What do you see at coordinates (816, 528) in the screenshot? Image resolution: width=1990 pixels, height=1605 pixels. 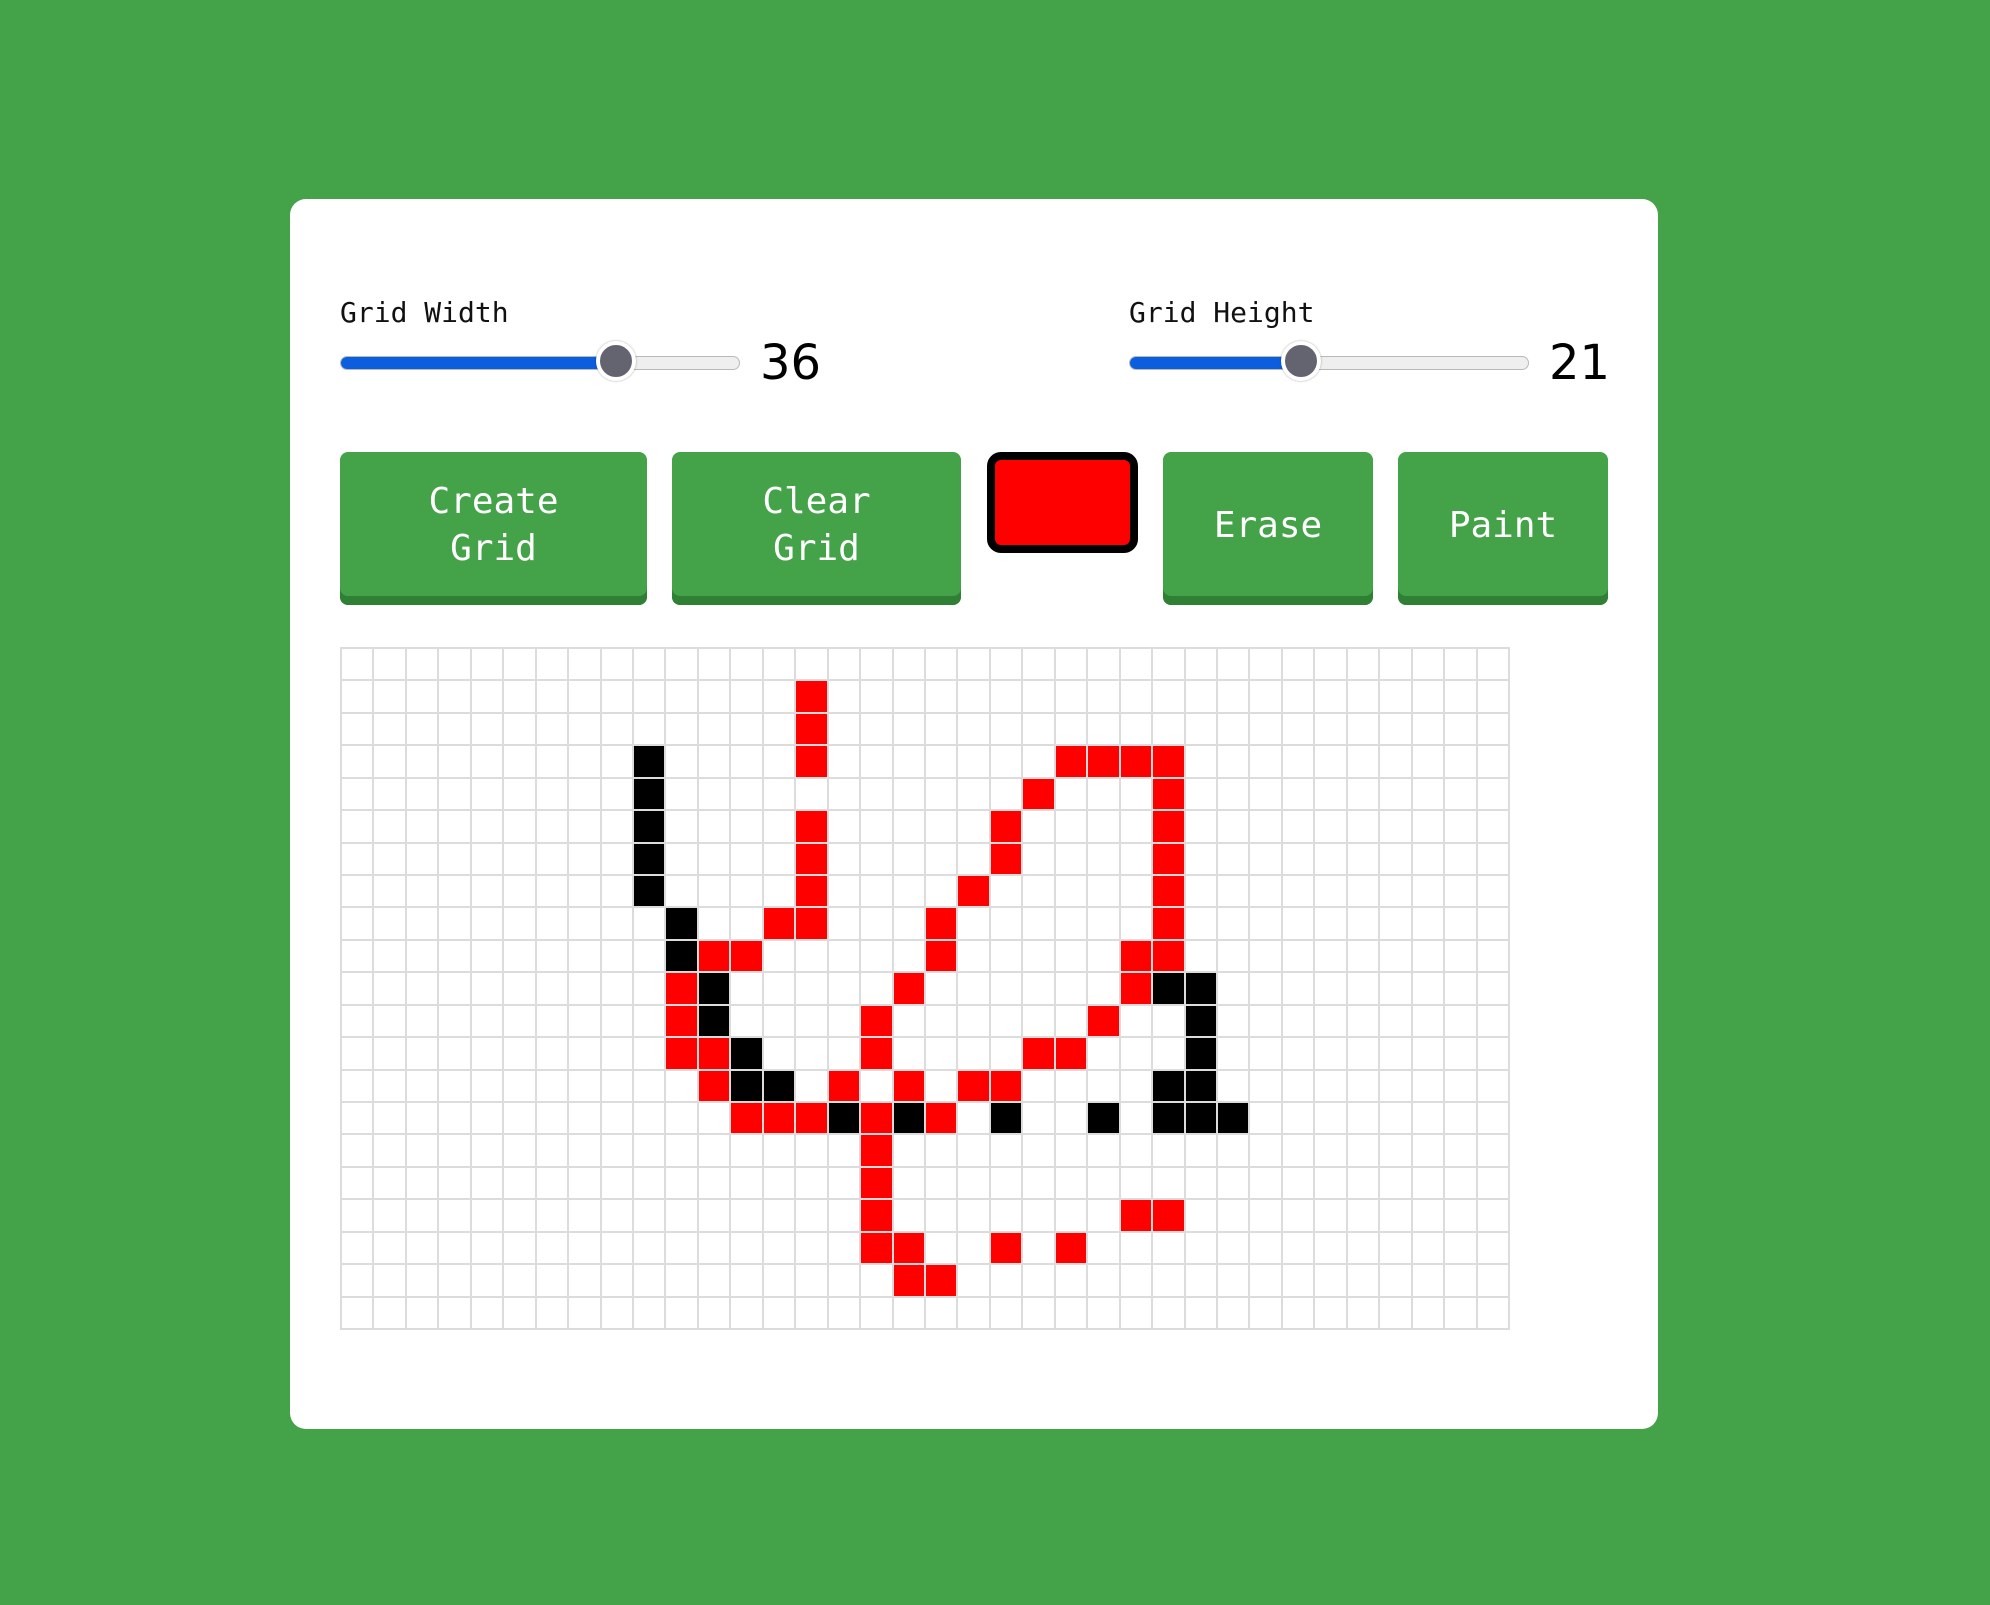 I see `clear-grid-button: Clear Grid` at bounding box center [816, 528].